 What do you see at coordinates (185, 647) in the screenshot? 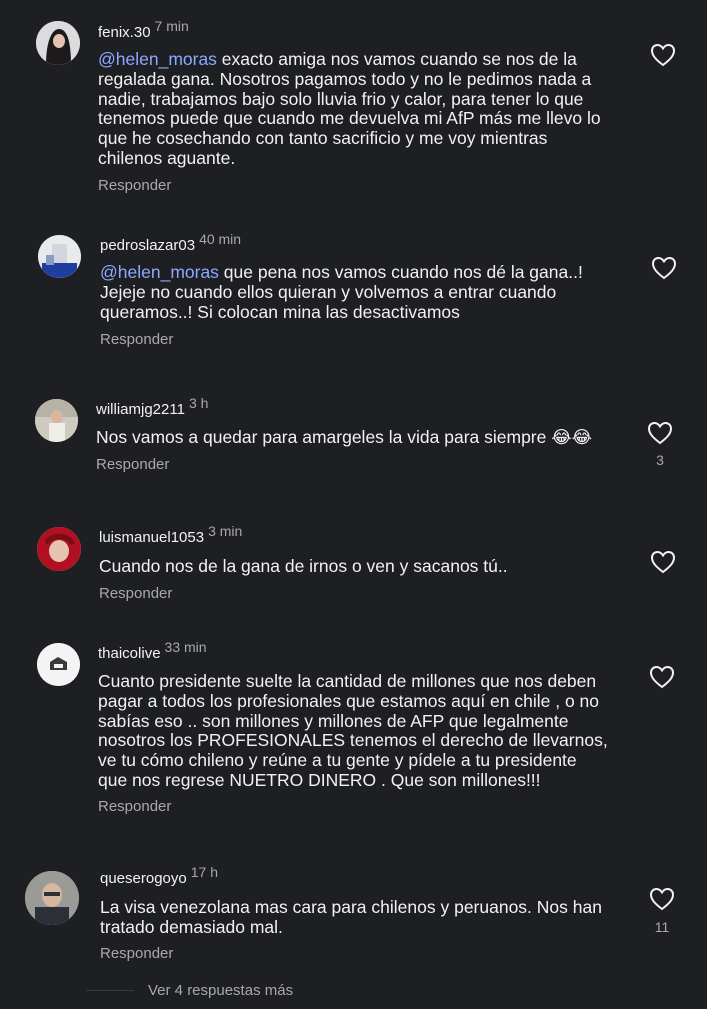
I see `timestamp: 33 min` at bounding box center [185, 647].